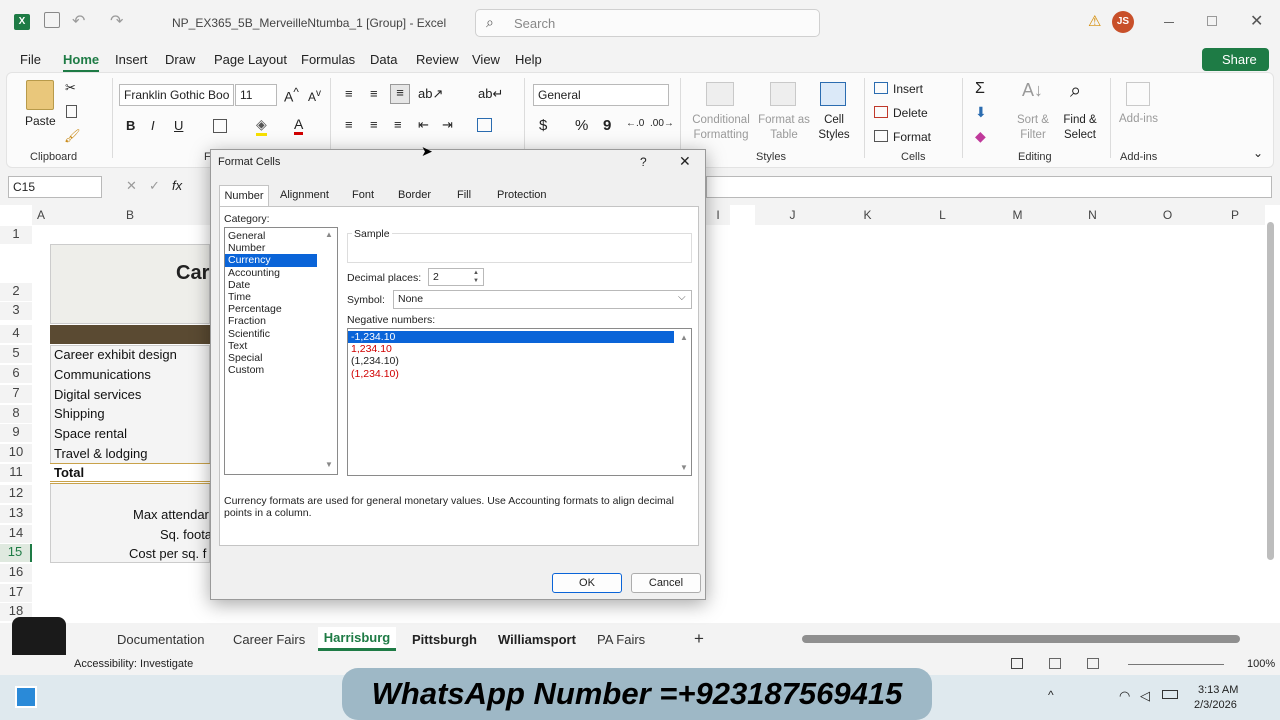 This screenshot has width=1280, height=720. What do you see at coordinates (271, 321) in the screenshot?
I see `list-item: Fraction` at bounding box center [271, 321].